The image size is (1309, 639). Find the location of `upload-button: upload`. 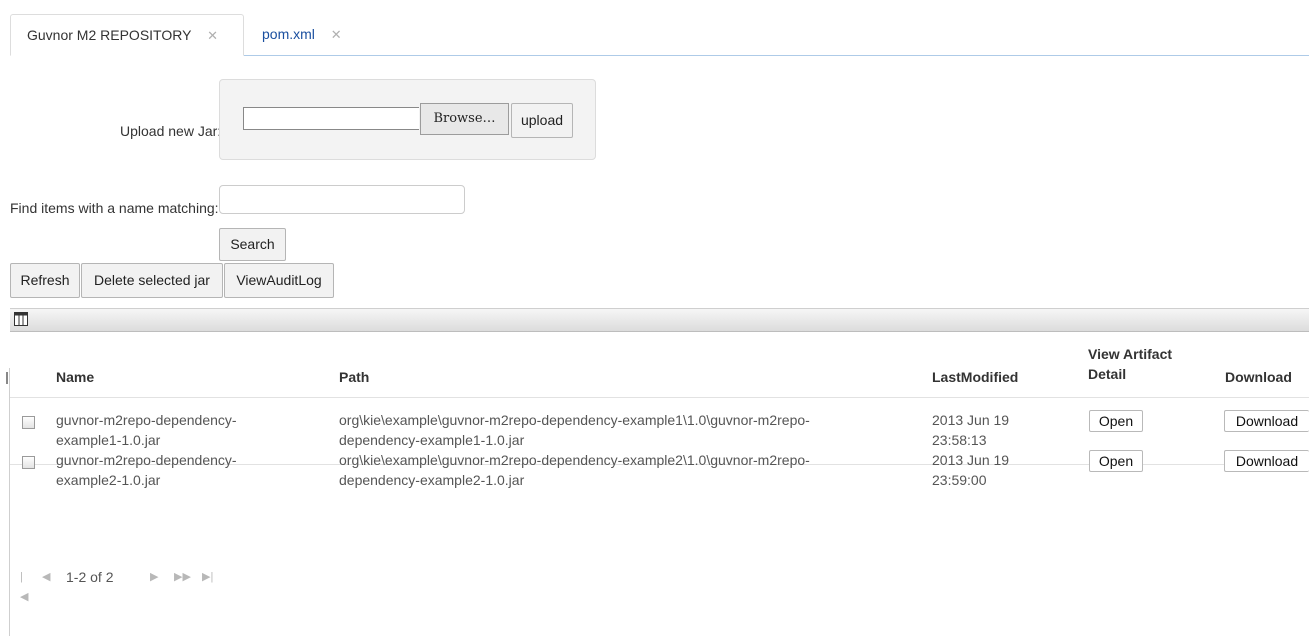

upload-button: upload is located at coordinates (542, 120).